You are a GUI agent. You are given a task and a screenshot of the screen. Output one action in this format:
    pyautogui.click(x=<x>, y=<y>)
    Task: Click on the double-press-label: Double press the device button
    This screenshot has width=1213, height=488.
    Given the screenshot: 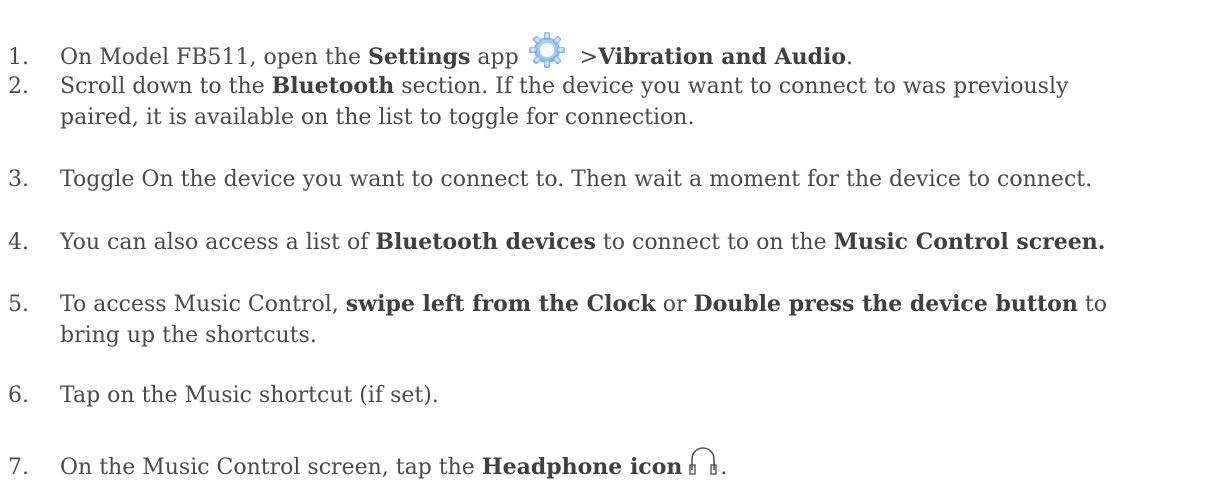 What is the action you would take?
    pyautogui.click(x=885, y=304)
    